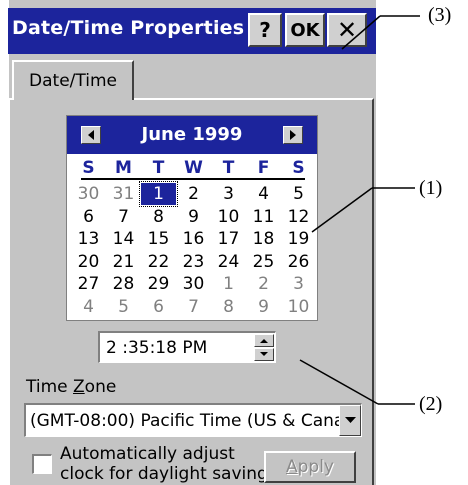 This screenshot has width=468, height=485. Describe the element at coordinates (431, 404) in the screenshot. I see `callout-2: (2)` at that location.